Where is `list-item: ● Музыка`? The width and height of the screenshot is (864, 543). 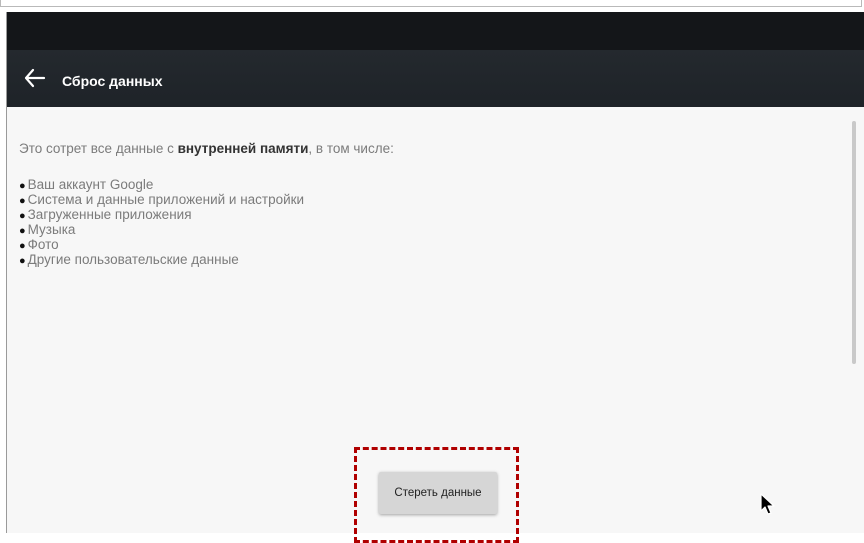
list-item: ● Музыка is located at coordinates (47, 229).